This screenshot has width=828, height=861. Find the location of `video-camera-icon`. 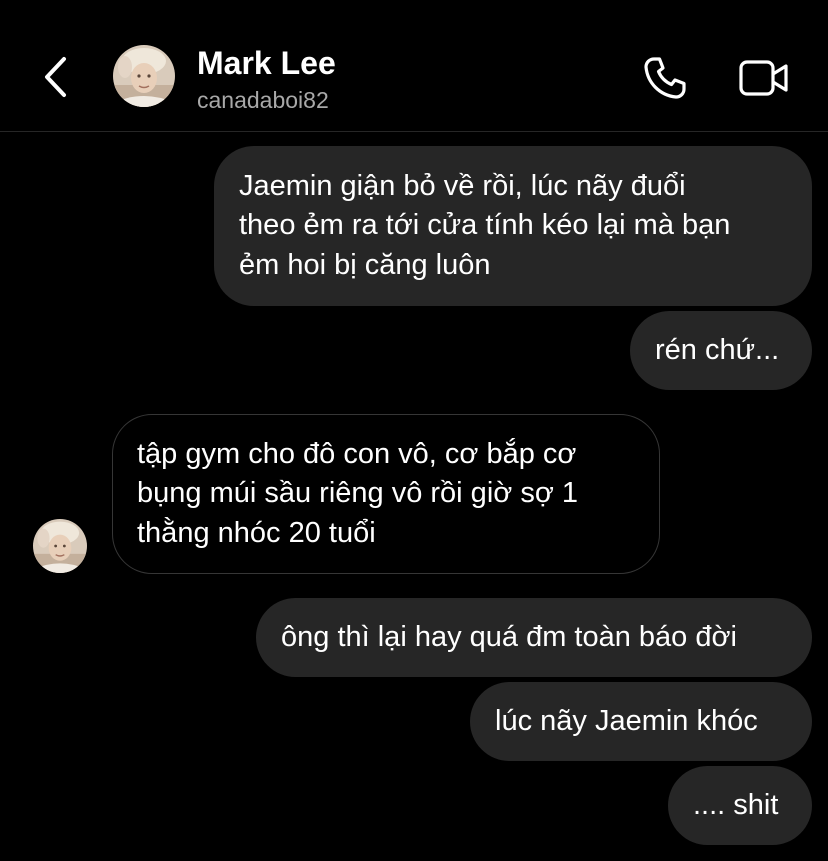

video-camera-icon is located at coordinates (763, 78).